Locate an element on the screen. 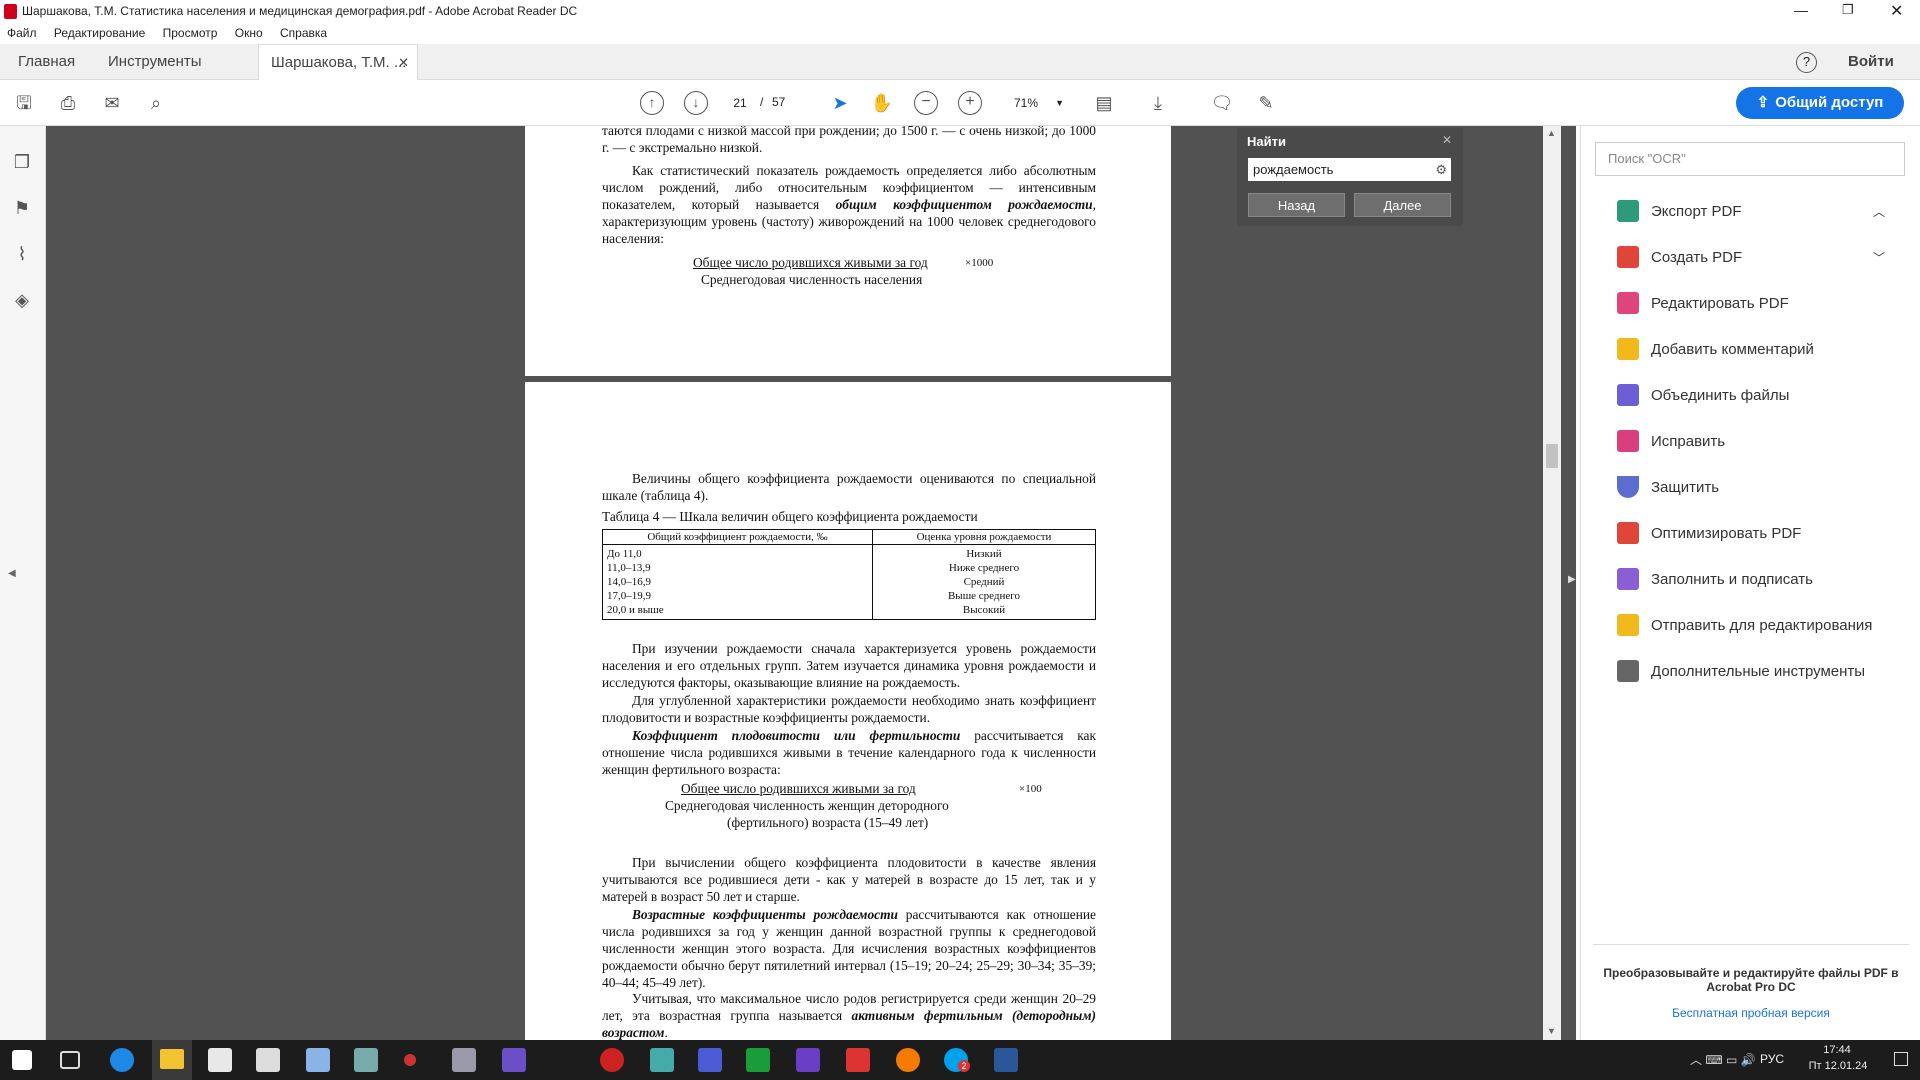  hand-tool-icon: ✋ is located at coordinates (882, 103).